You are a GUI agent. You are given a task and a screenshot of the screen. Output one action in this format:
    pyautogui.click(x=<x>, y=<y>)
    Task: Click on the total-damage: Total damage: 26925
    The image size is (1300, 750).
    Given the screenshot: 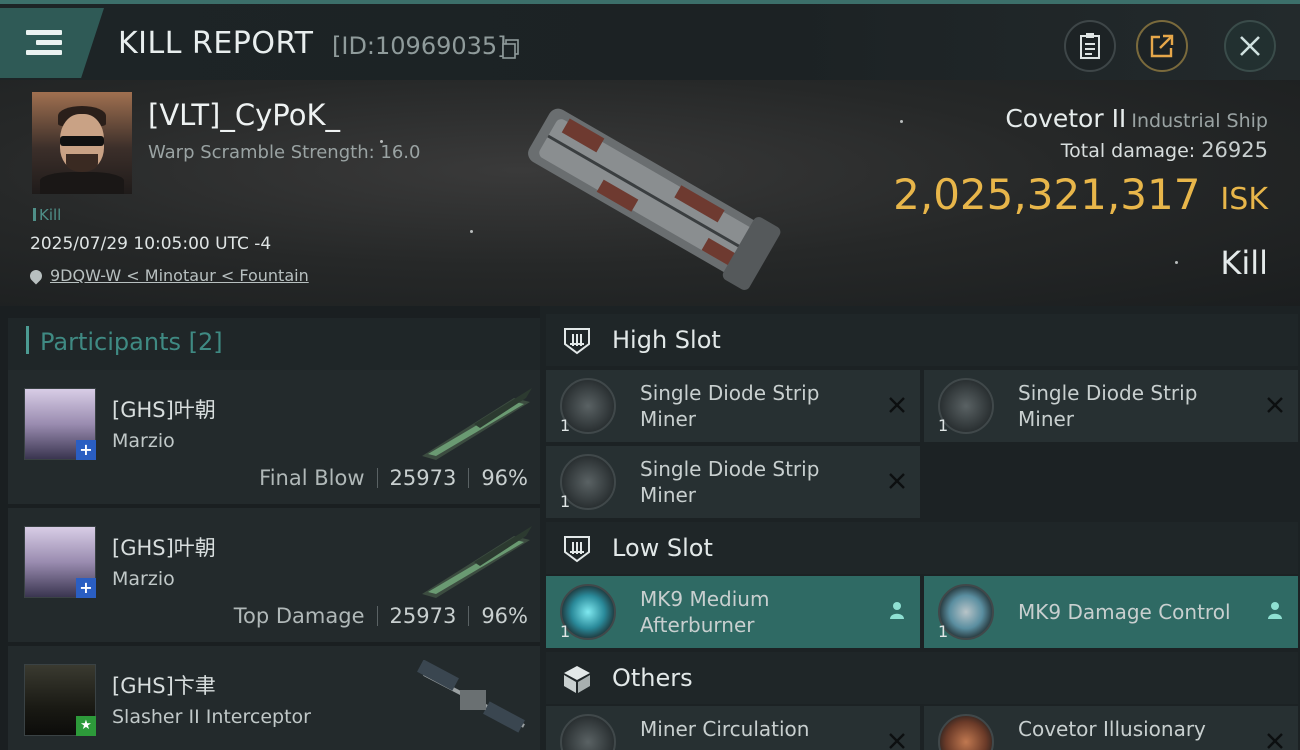 What is the action you would take?
    pyautogui.click(x=1164, y=150)
    